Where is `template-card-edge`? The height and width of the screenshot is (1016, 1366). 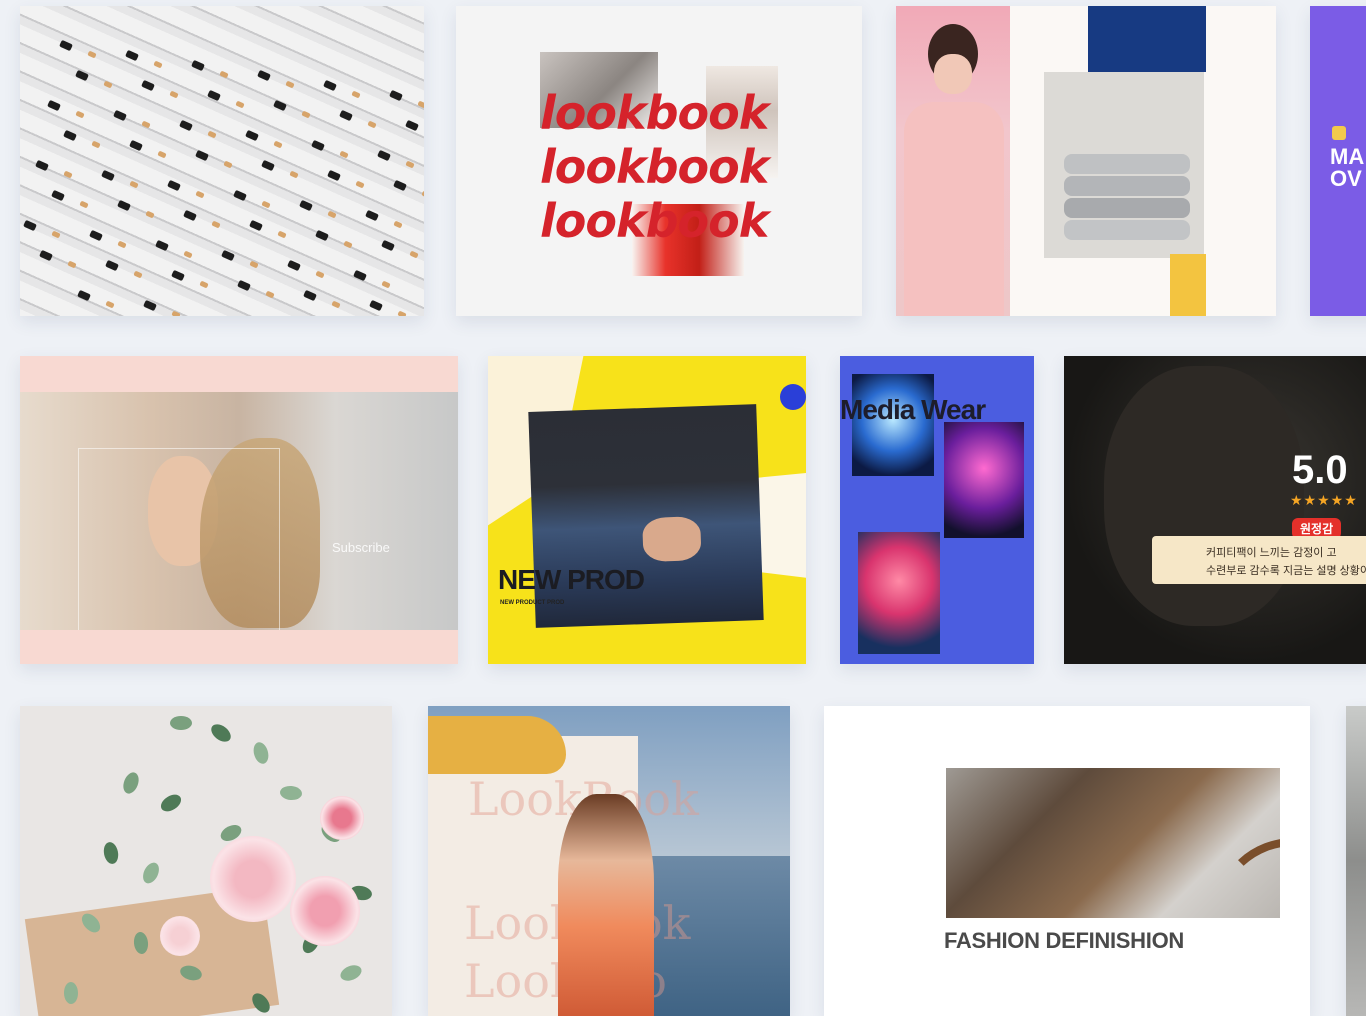
template-card-edge is located at coordinates (1356, 861).